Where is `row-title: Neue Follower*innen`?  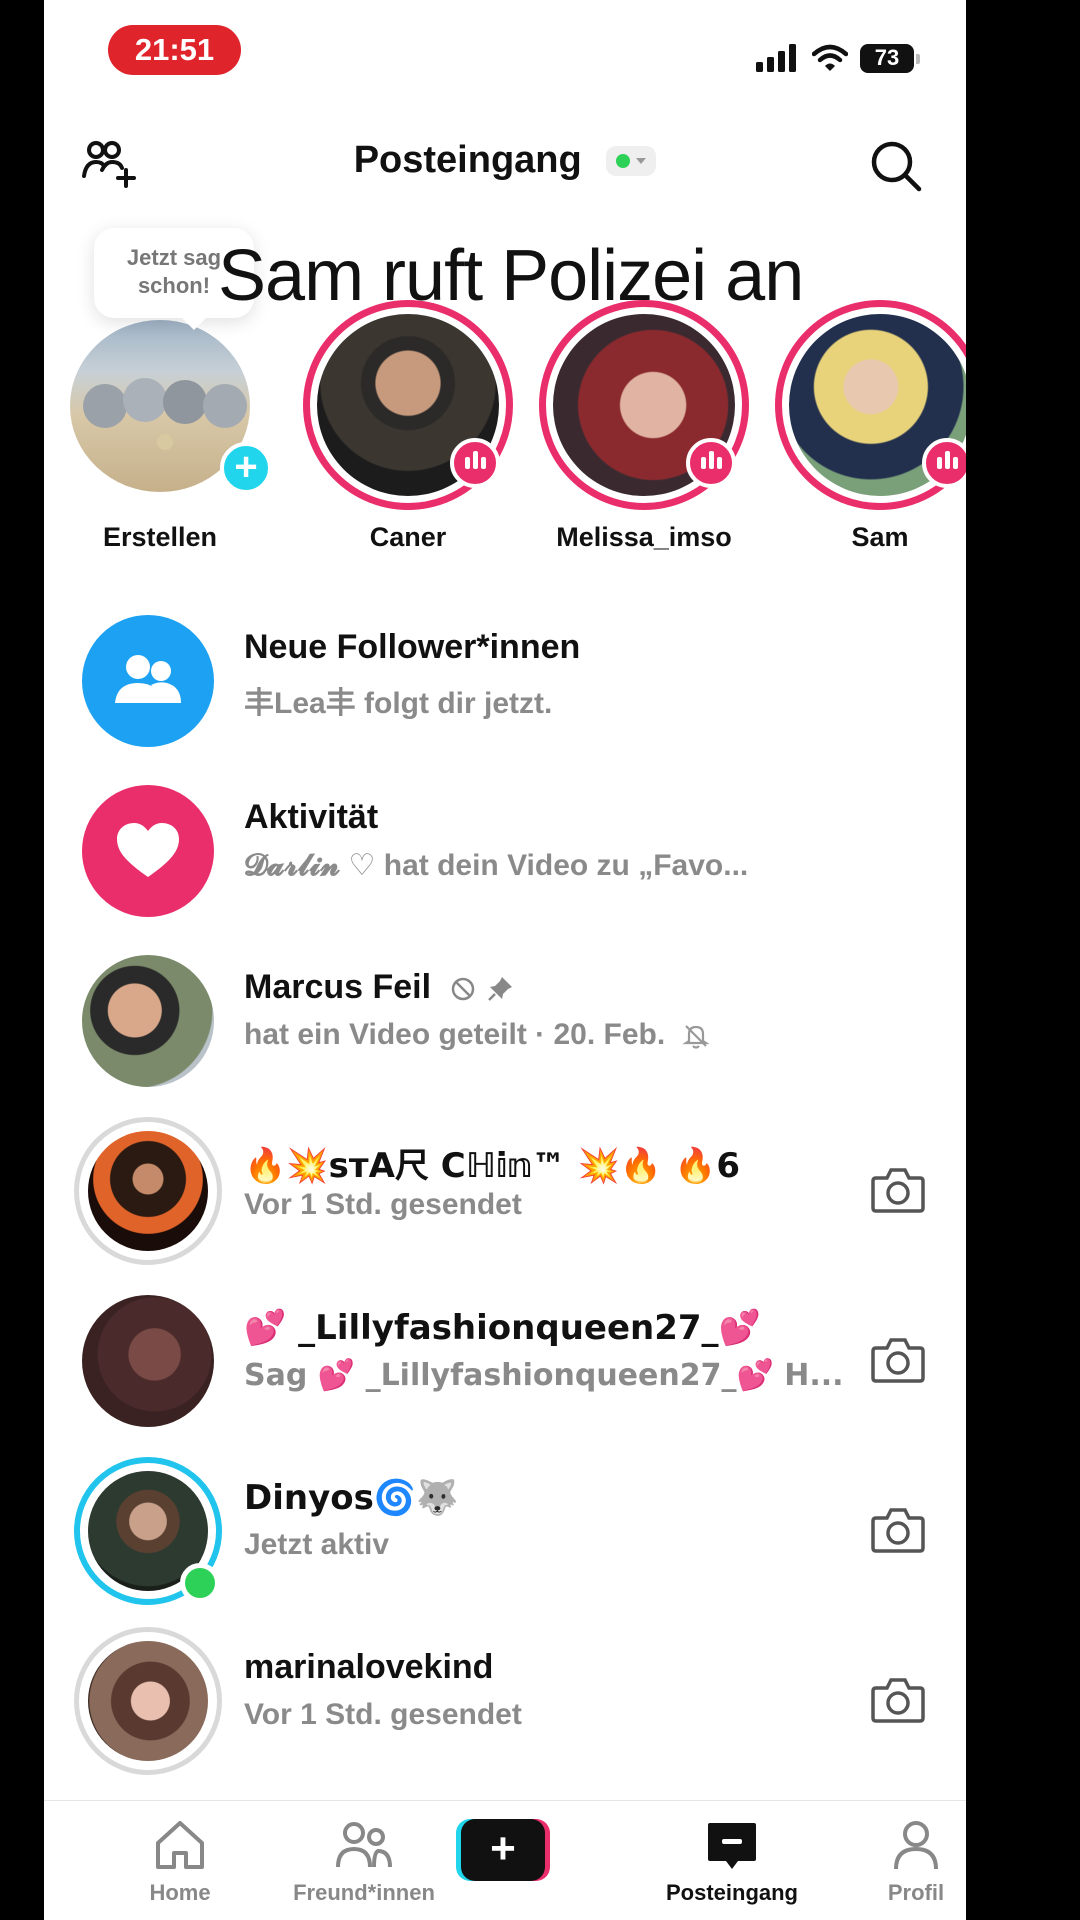 row-title: Neue Follower*innen is located at coordinates (412, 647).